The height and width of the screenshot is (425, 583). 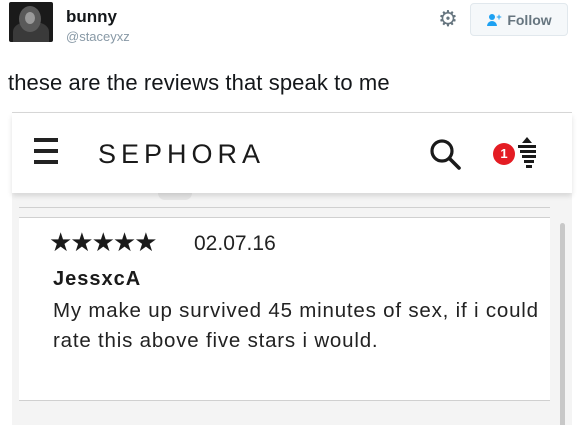 I want to click on tweet-header: bunny @staceyxz ⚙ + Follow, so click(x=291, y=30).